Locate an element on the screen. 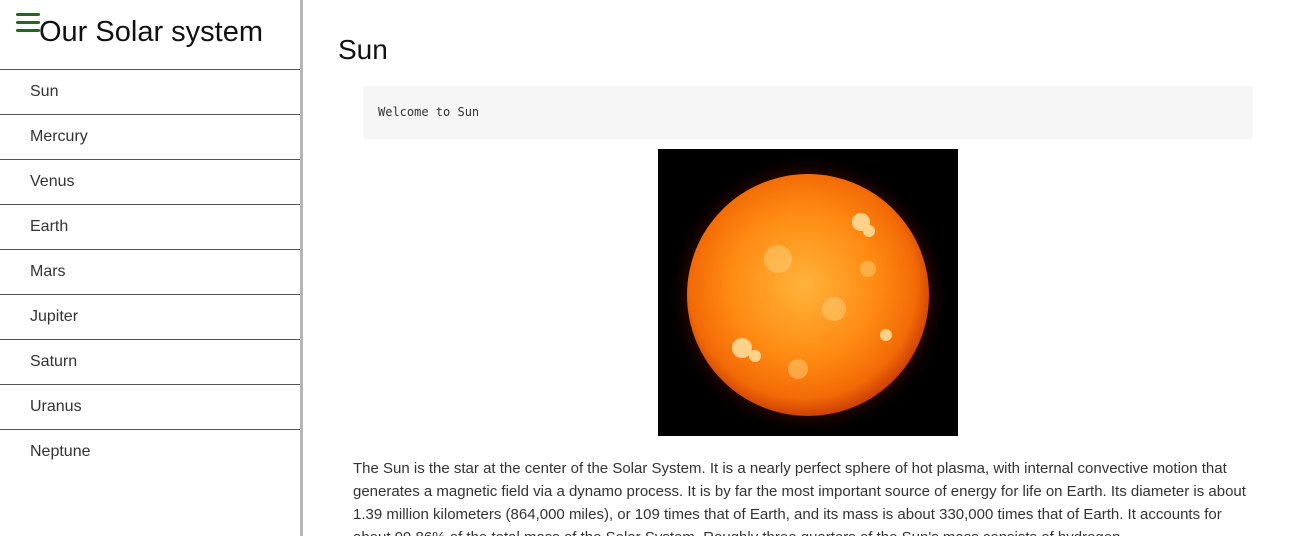 The height and width of the screenshot is (536, 1293). site-title: Our Solar system is located at coordinates (151, 32).